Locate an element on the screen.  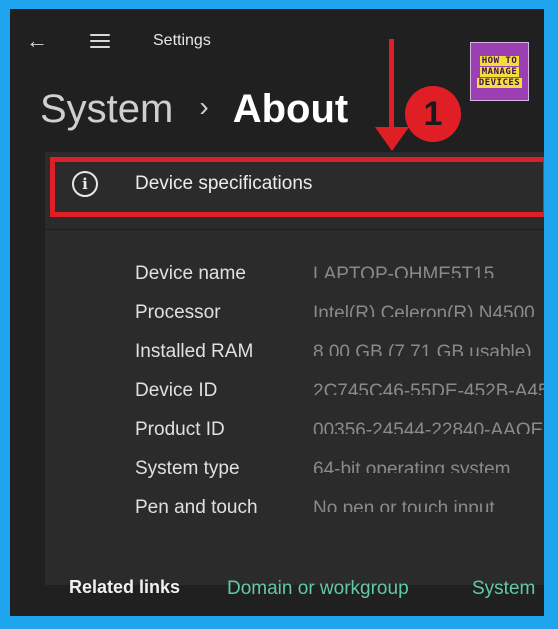
annotation-highlight-box is located at coordinates (297, 187).